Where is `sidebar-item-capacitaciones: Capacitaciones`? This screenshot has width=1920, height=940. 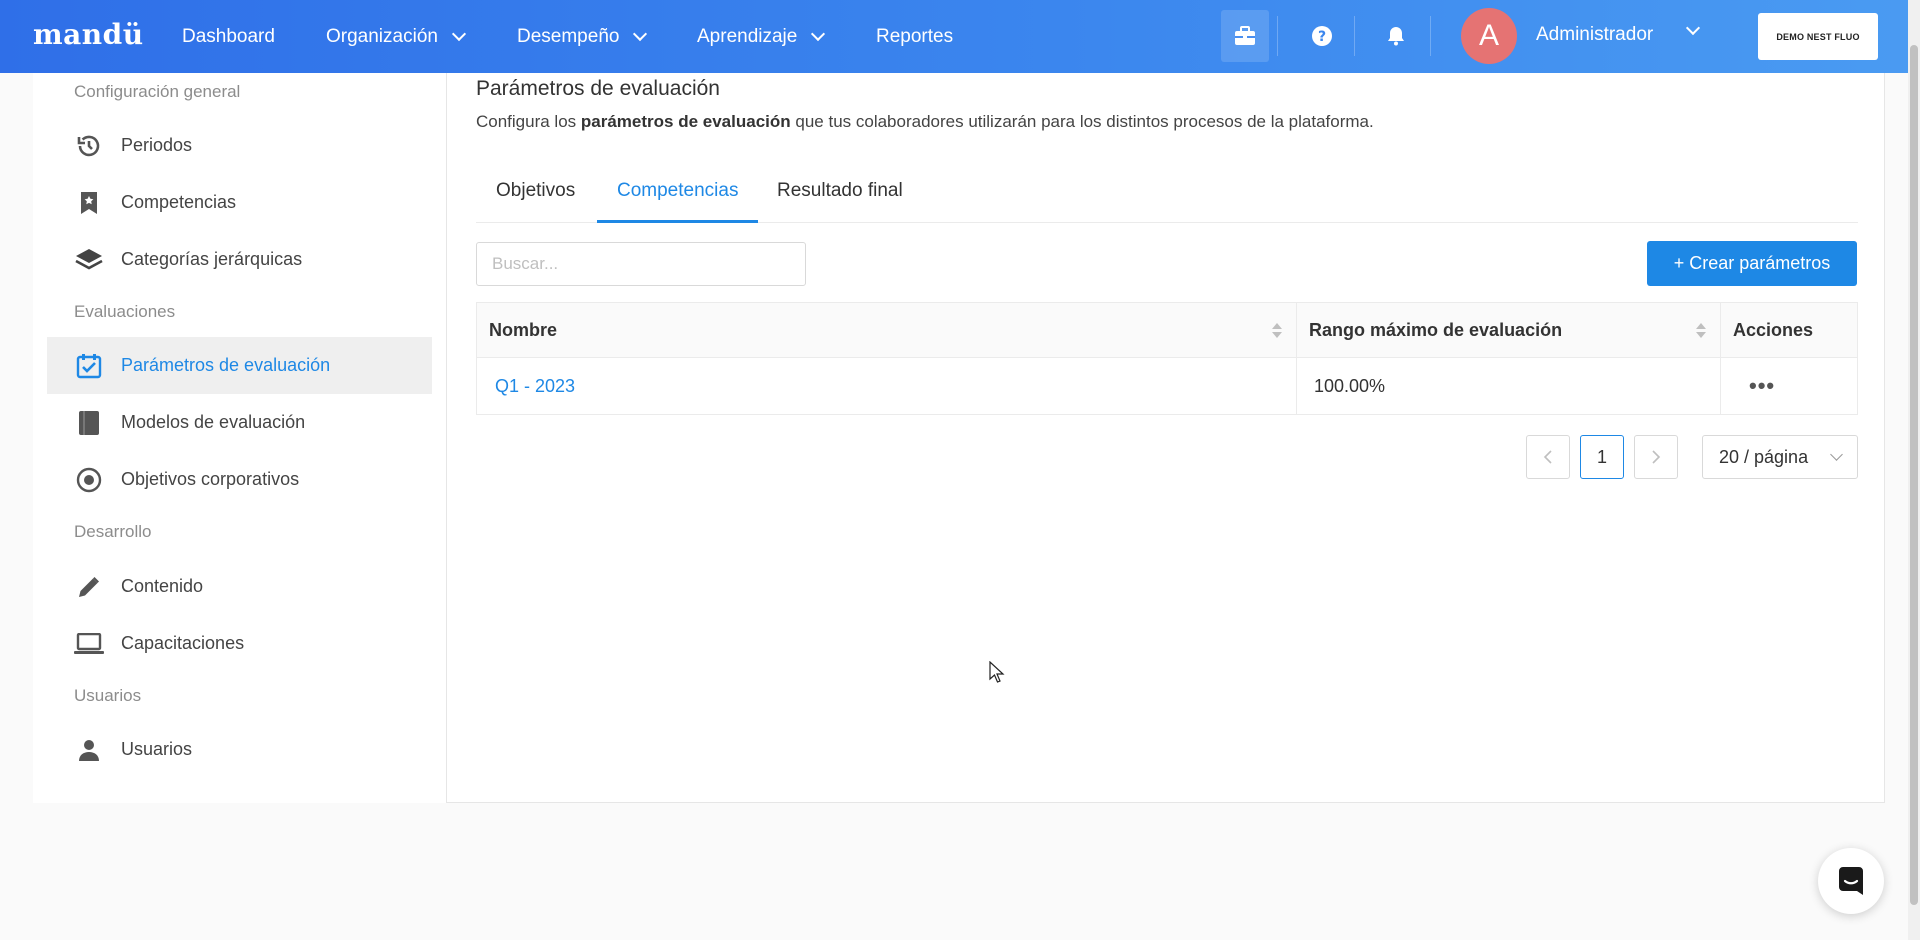 sidebar-item-capacitaciones: Capacitaciones is located at coordinates (239, 643).